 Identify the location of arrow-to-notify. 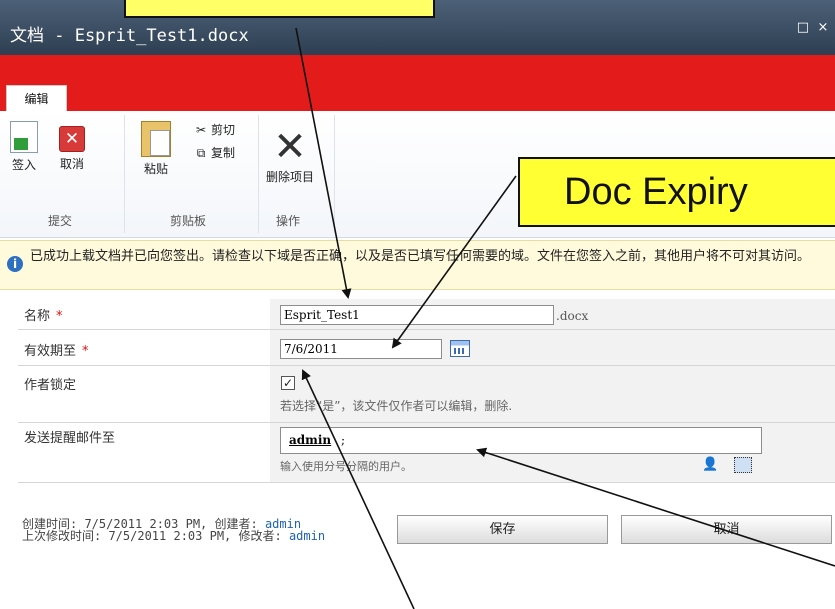
(655, 507).